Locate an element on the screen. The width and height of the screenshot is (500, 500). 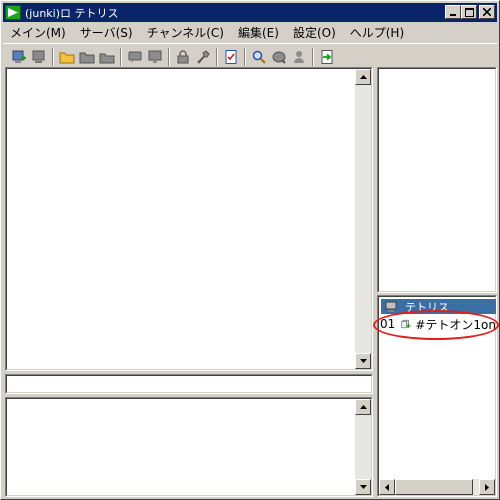
toolbar is located at coordinates (250, 56).